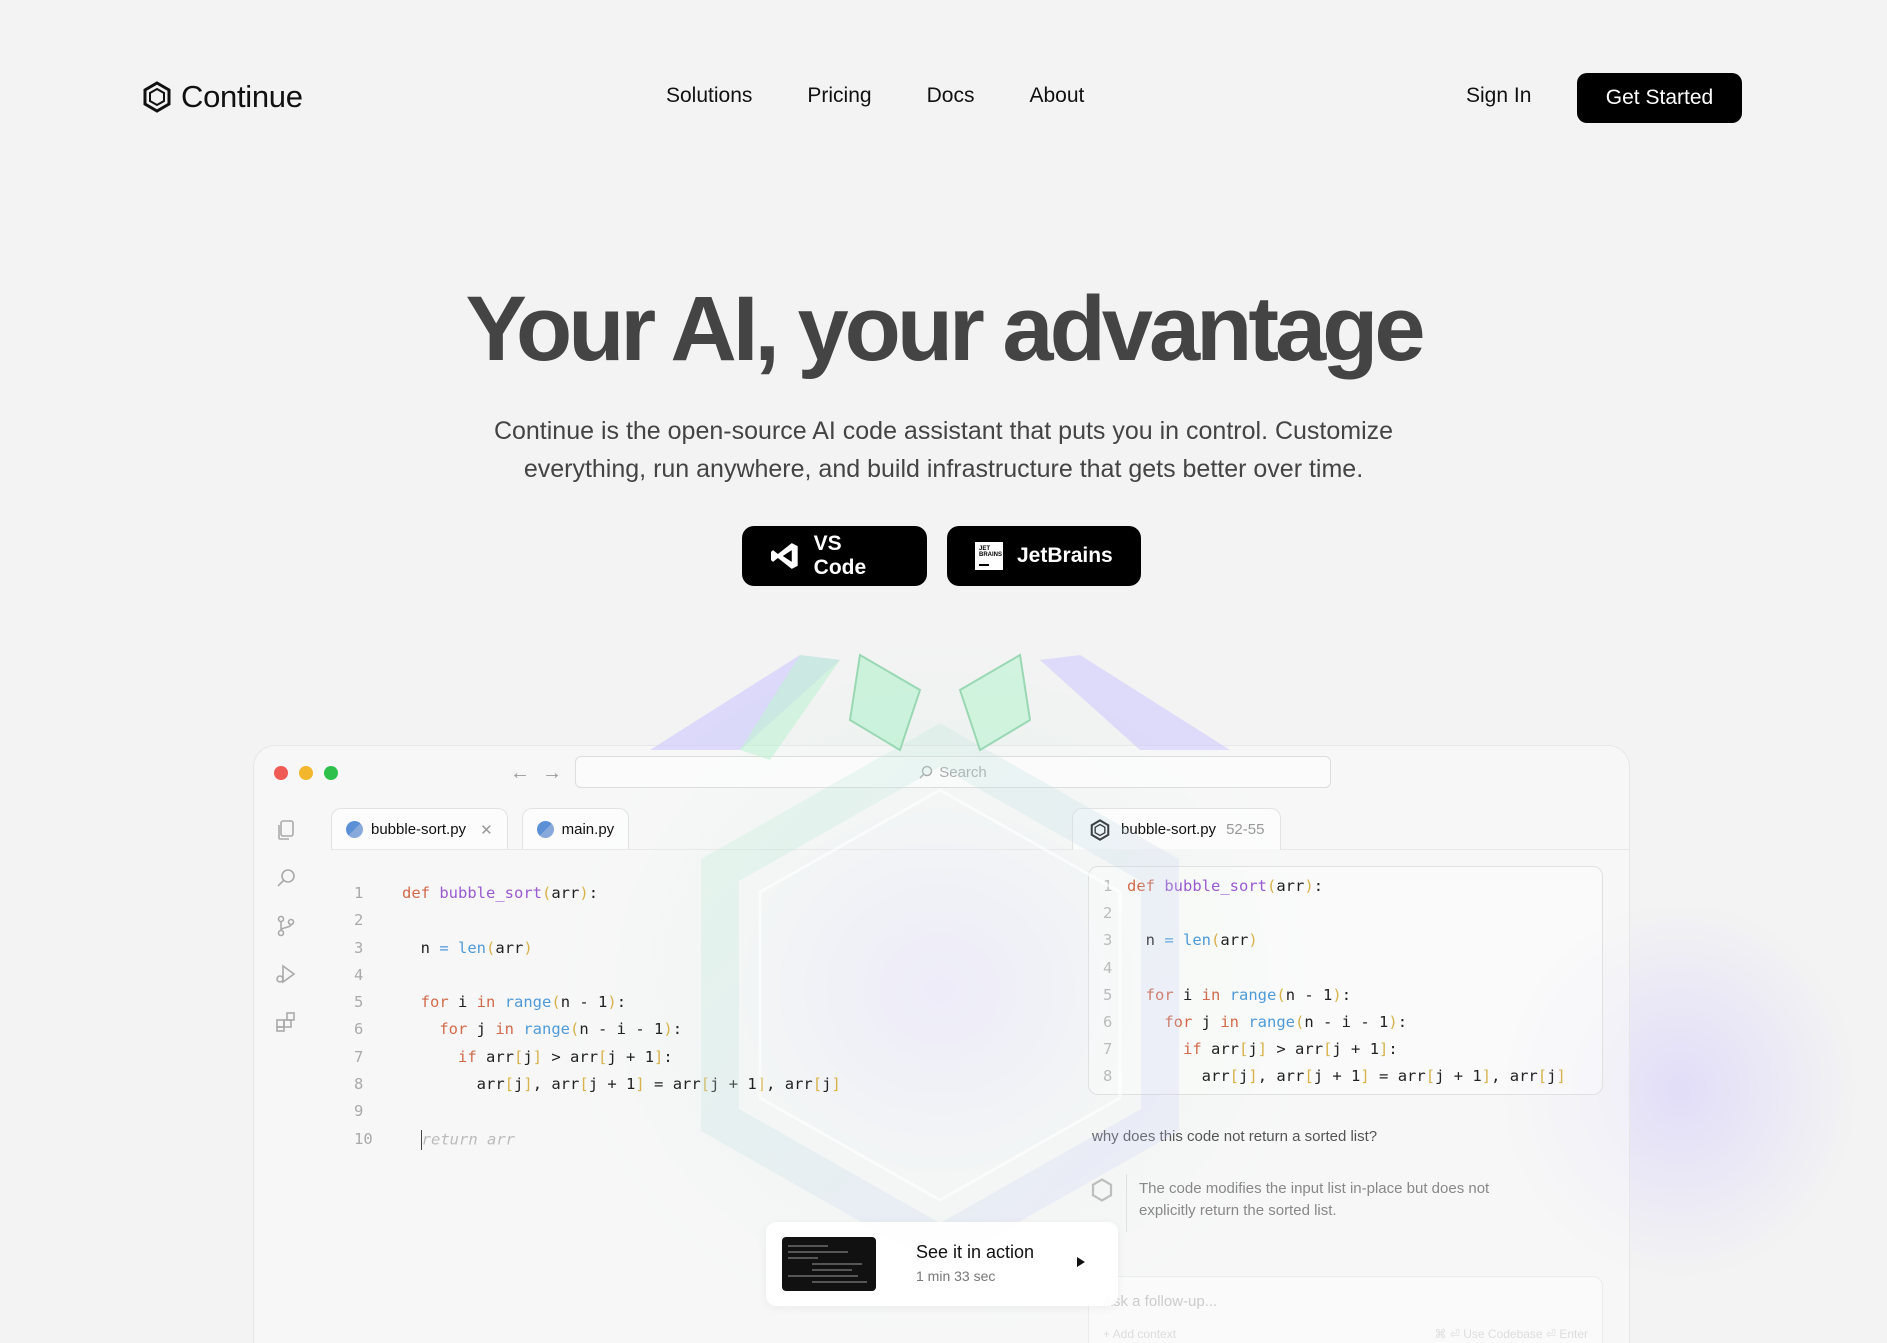 This screenshot has width=1887, height=1343. Describe the element at coordinates (242, 96) in the screenshot. I see `logo-text: Continue` at that location.